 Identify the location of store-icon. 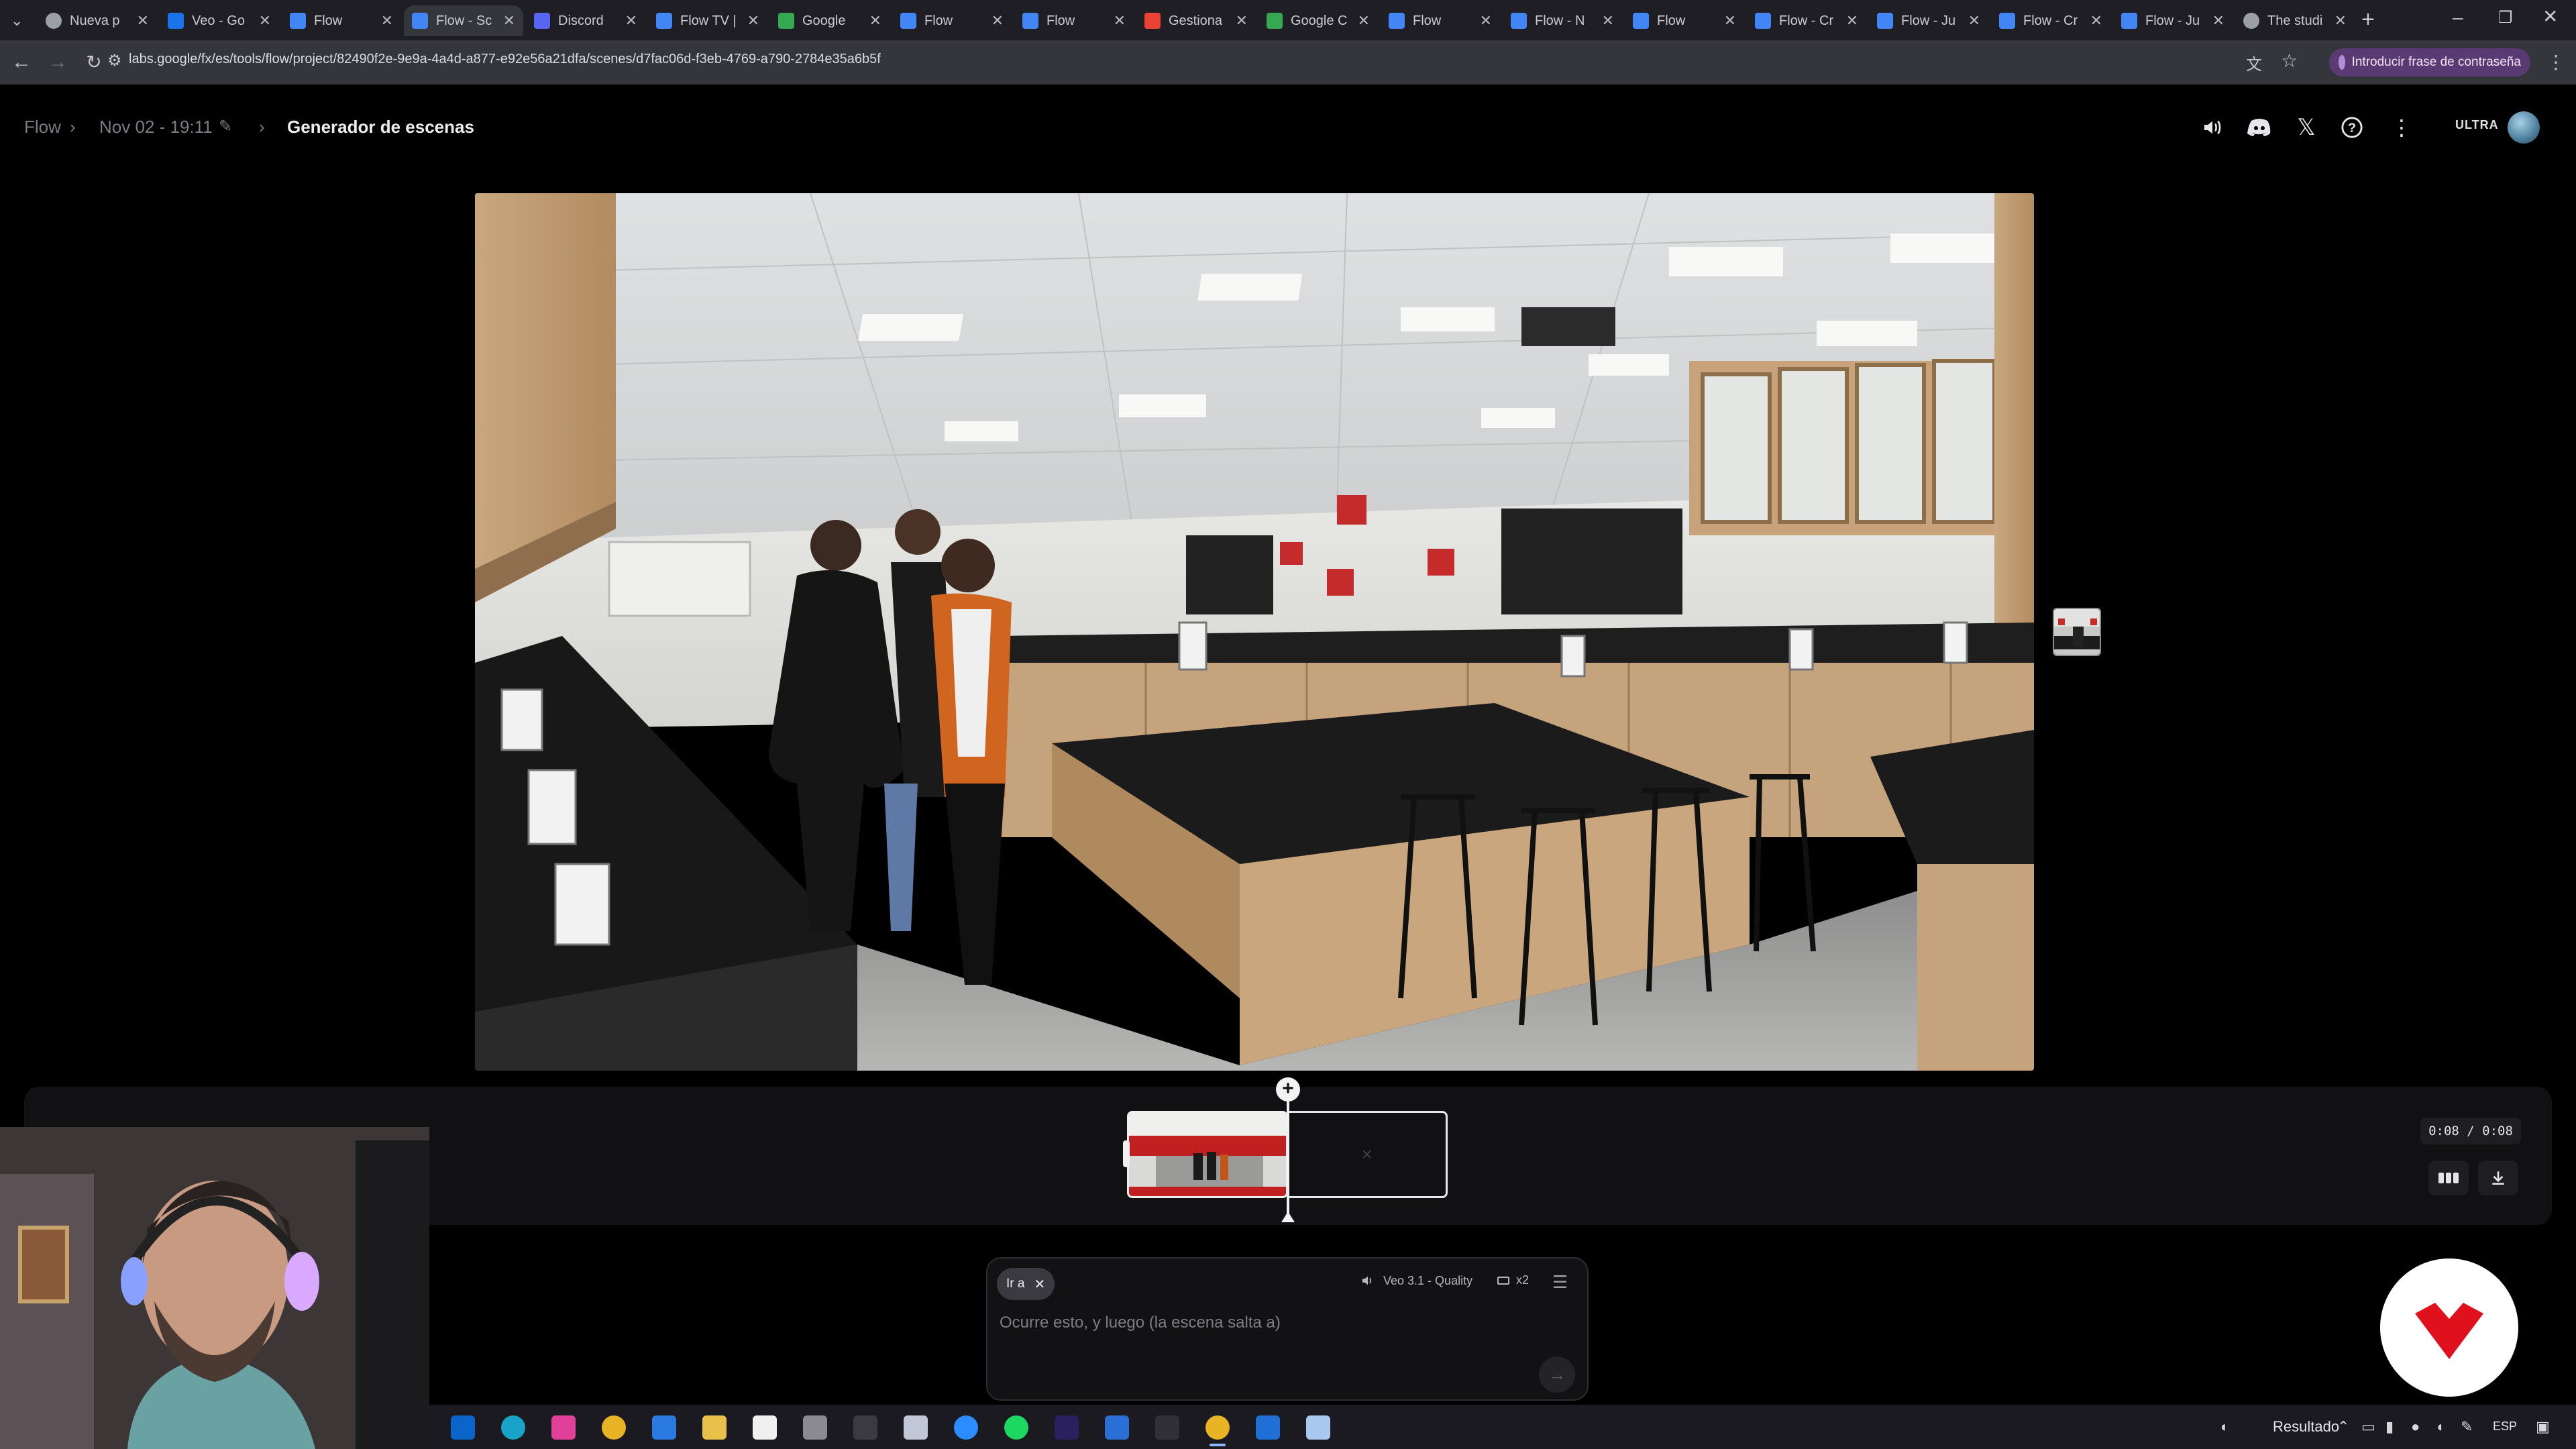
(664, 1427).